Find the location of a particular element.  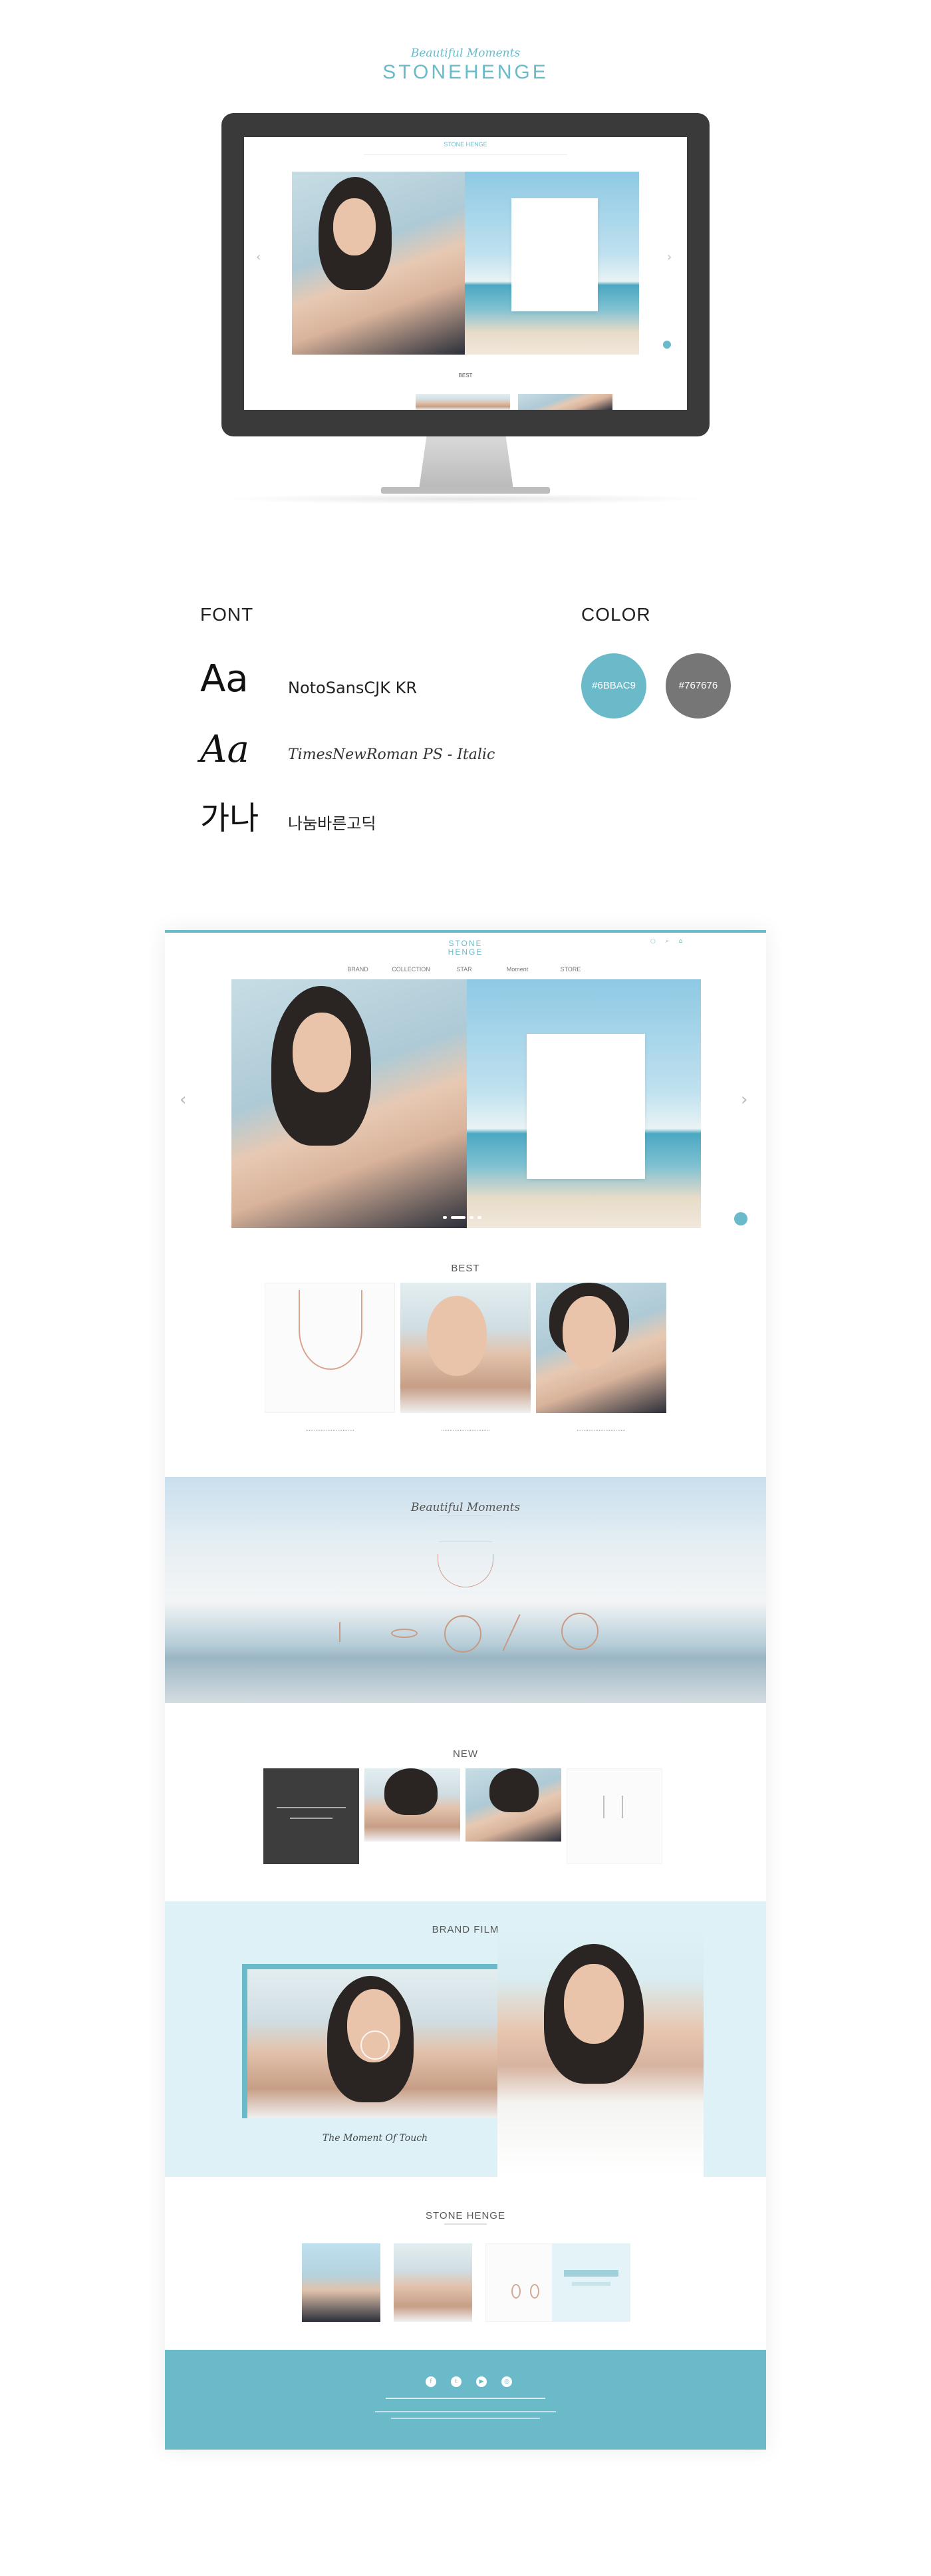

moments-title: Beautiful Moments is located at coordinates (465, 1507).